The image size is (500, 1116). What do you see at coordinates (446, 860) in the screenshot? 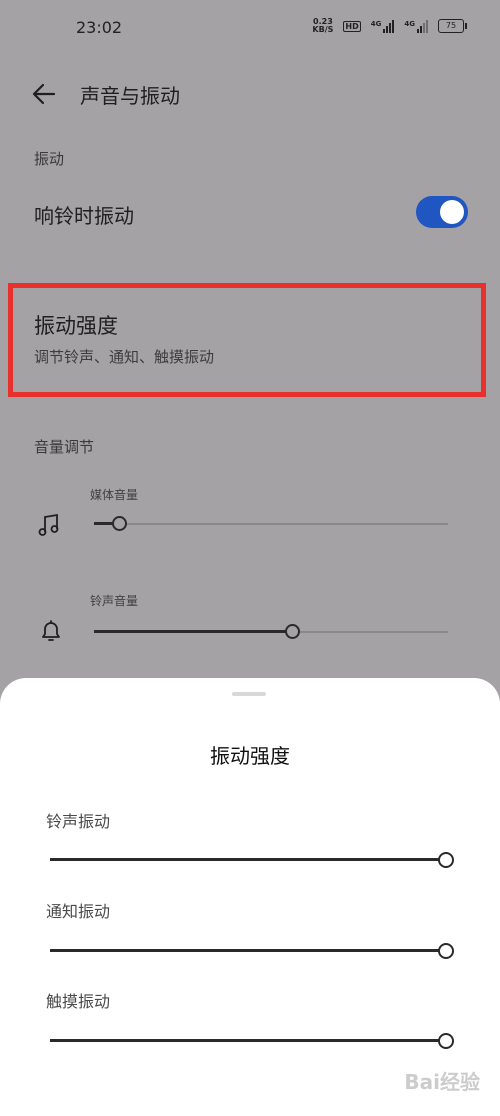
I see `ringtone-vibration-thumb` at bounding box center [446, 860].